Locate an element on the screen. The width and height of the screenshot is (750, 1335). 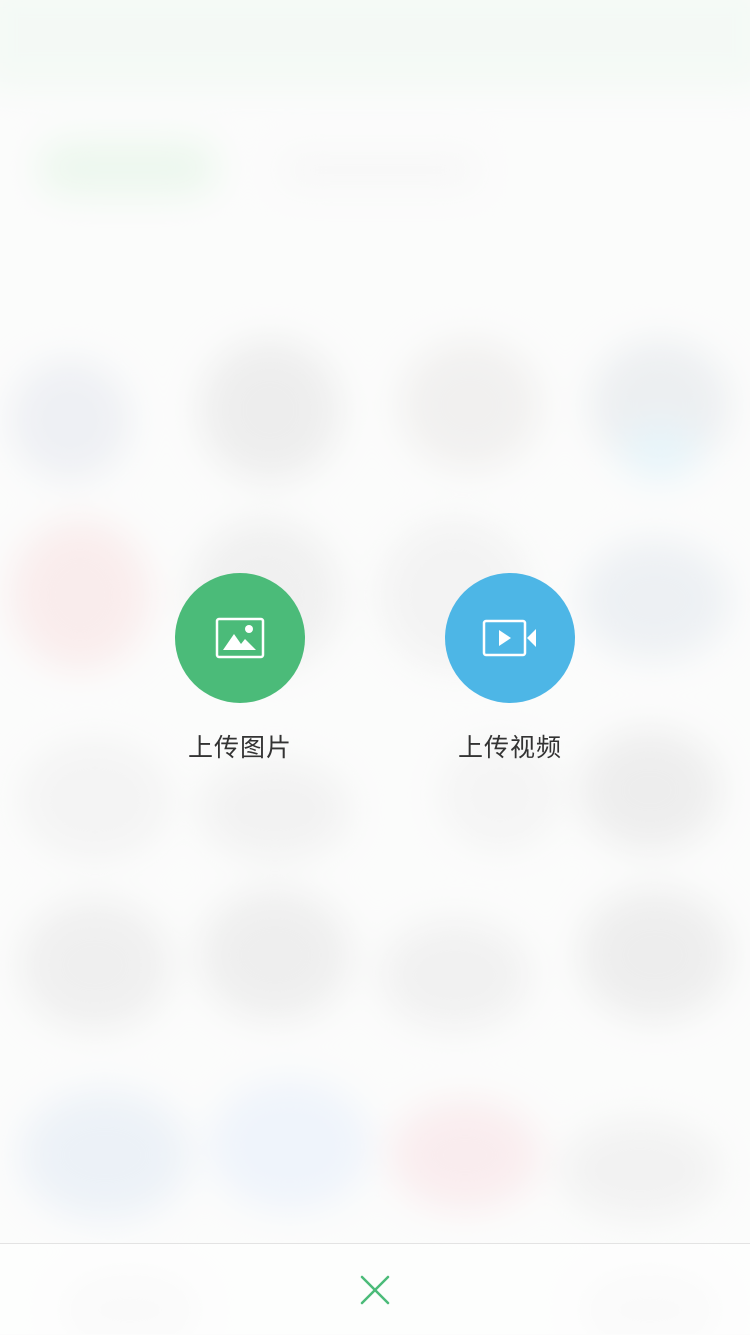
upload-video-circle is located at coordinates (510, 638).